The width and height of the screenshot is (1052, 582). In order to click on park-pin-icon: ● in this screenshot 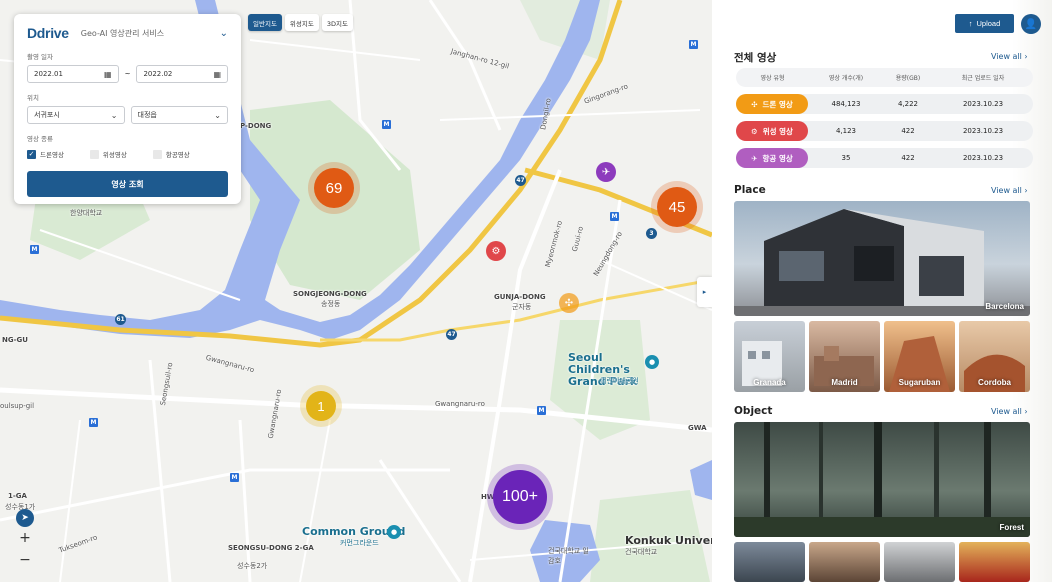, I will do `click(652, 362)`.